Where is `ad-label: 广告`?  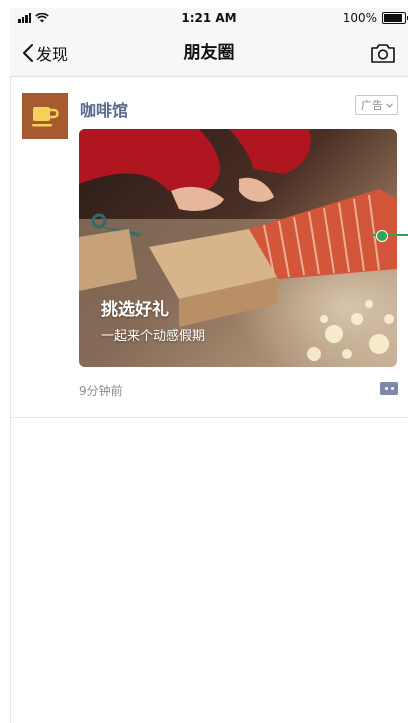
ad-label: 广告 is located at coordinates (372, 105).